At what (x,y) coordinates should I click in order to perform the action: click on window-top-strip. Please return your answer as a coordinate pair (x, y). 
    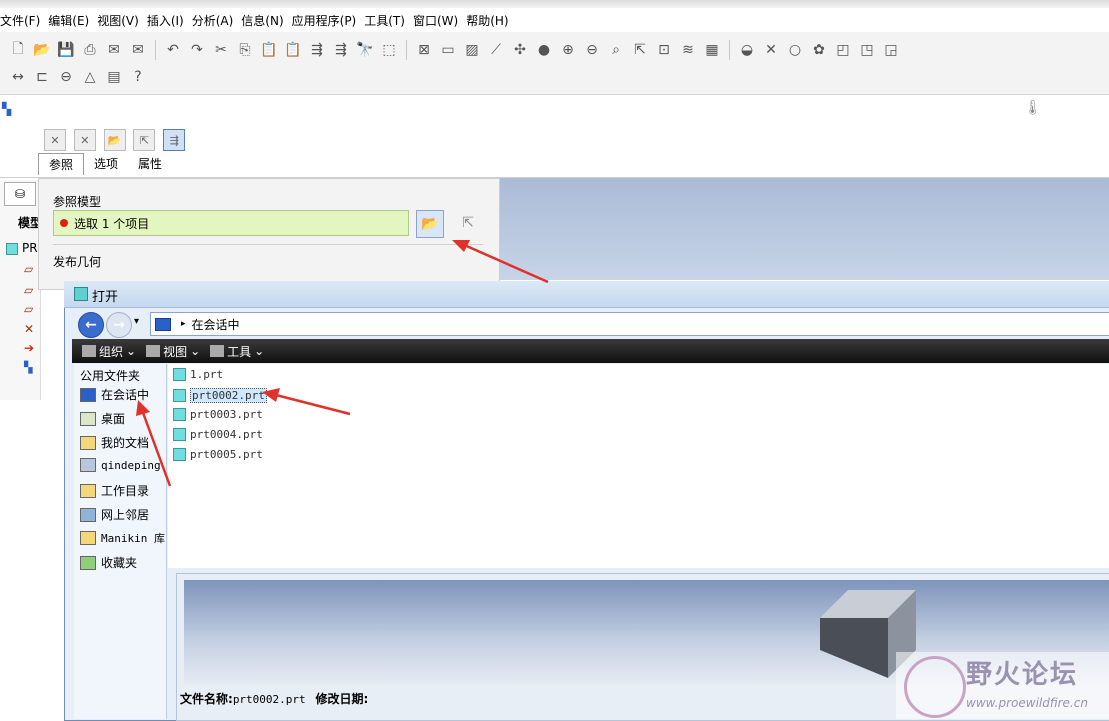
    Looking at the image, I should click on (554, 4).